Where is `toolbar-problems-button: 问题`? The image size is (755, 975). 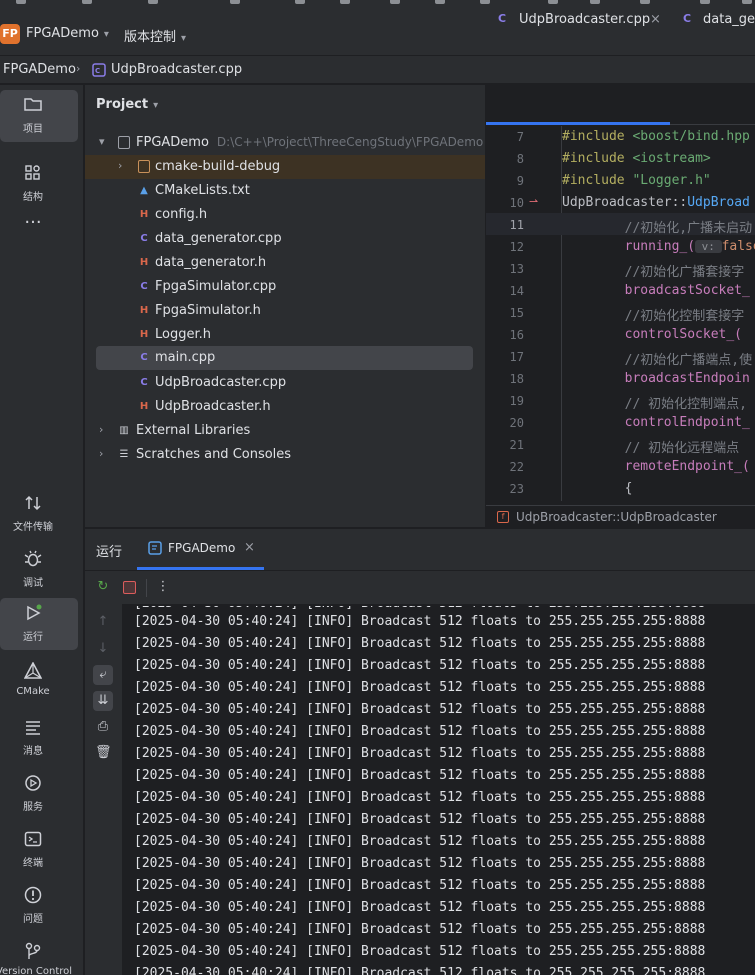 toolbar-problems-button: 问题 is located at coordinates (42, 906).